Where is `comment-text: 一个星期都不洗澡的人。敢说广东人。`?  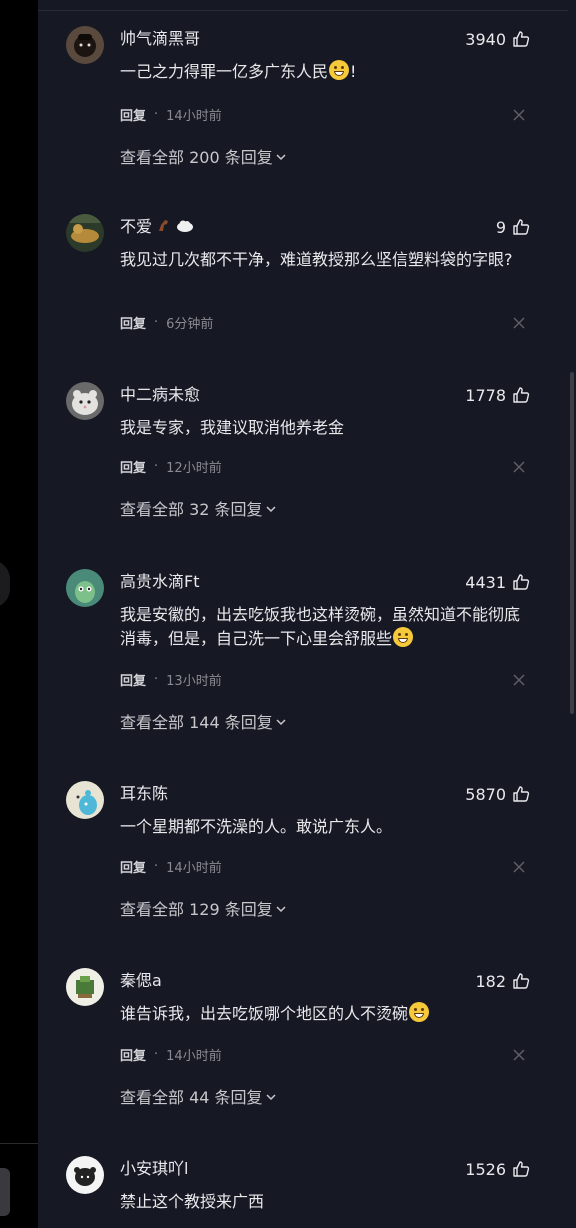
comment-text: 一个星期都不洗澡的人。敢说广东人。 is located at coordinates (256, 826).